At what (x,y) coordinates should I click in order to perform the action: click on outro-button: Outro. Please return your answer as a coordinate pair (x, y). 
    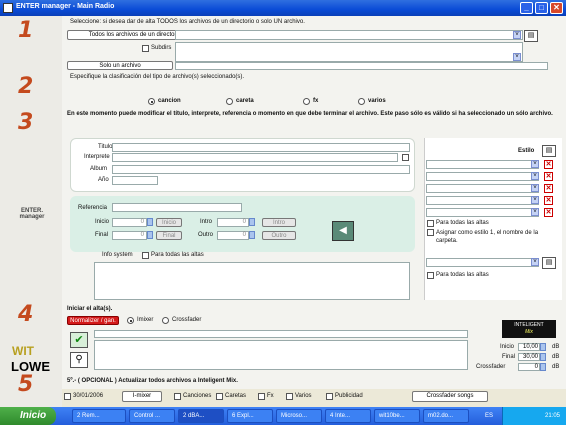
    Looking at the image, I should click on (279, 235).